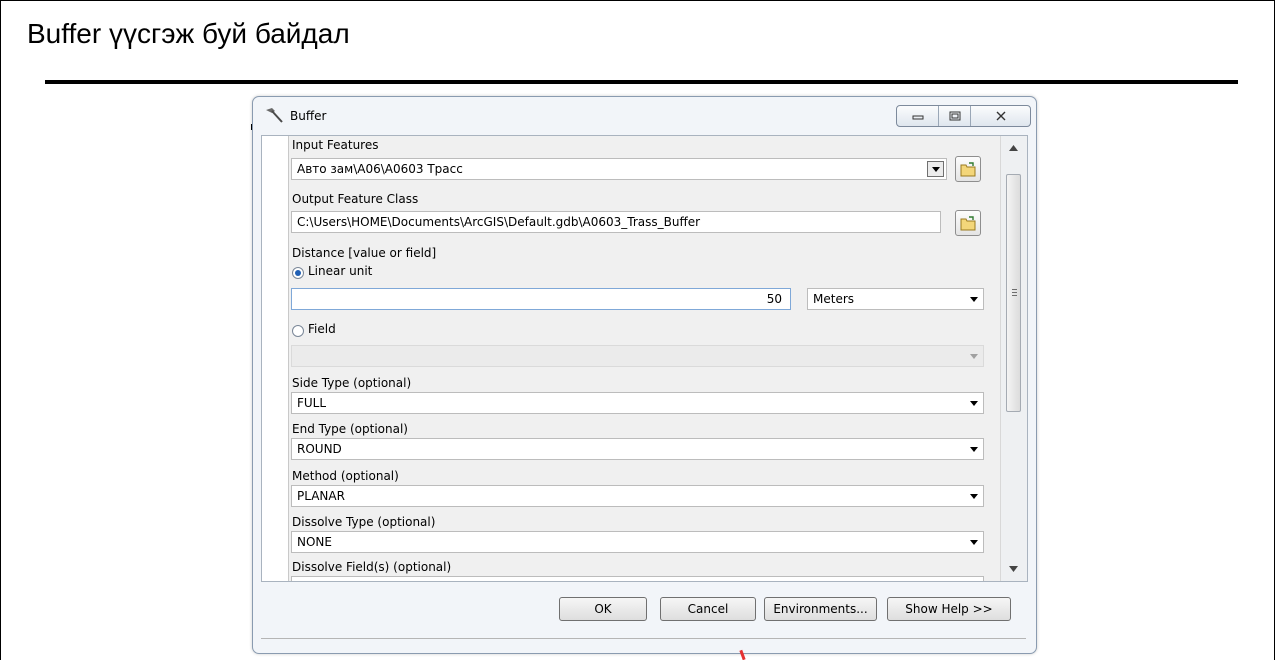 Image resolution: width=1277 pixels, height=660 pixels. What do you see at coordinates (895, 299) in the screenshot?
I see `distance-unit-select: Meters` at bounding box center [895, 299].